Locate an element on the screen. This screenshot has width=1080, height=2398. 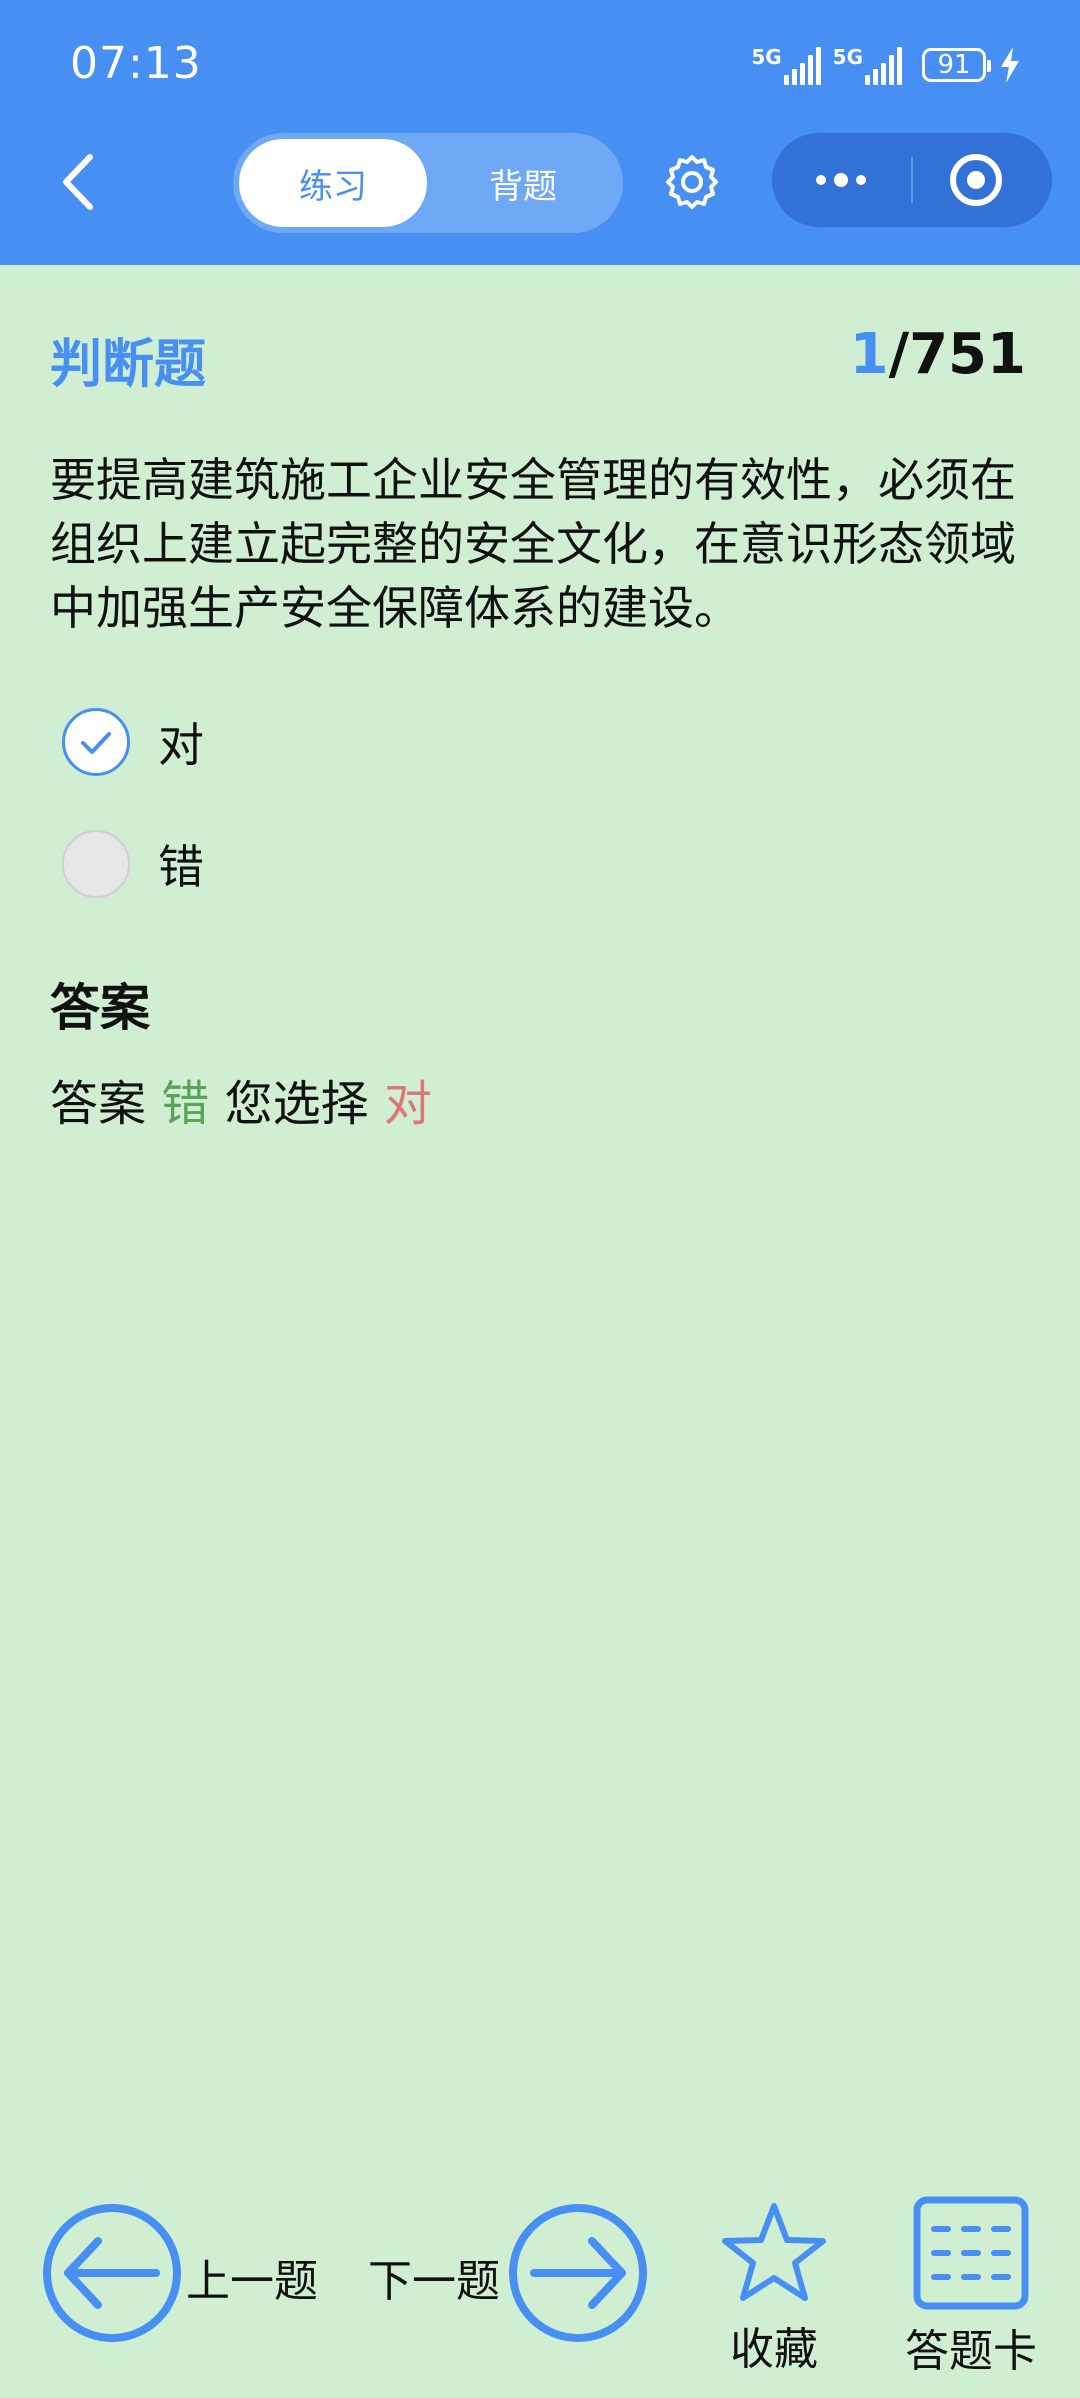
prev-arrow-button is located at coordinates (112, 2273).